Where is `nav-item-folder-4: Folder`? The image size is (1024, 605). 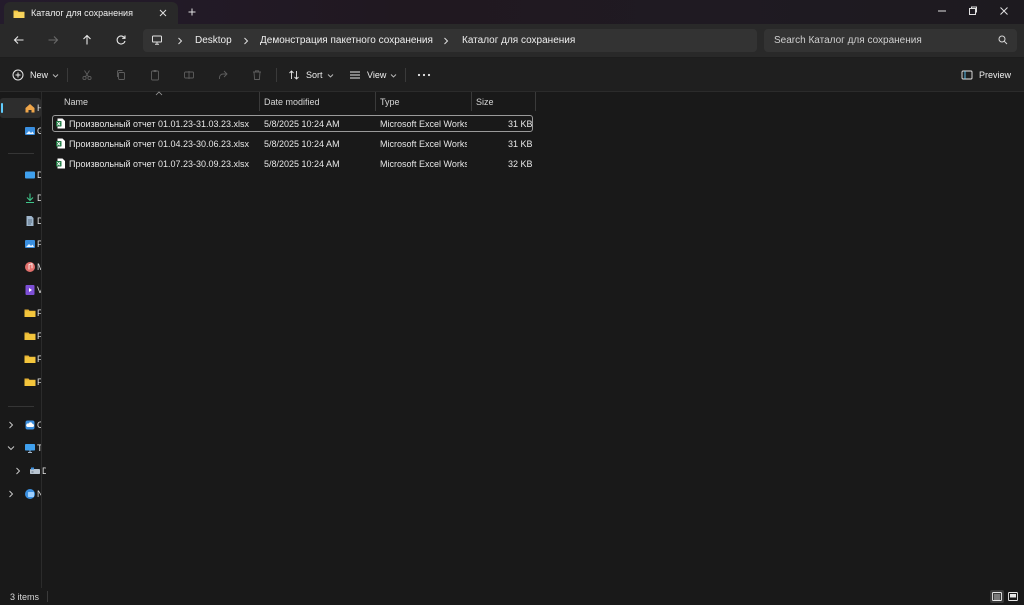
nav-item-folder-4: Folder is located at coordinates (20, 382).